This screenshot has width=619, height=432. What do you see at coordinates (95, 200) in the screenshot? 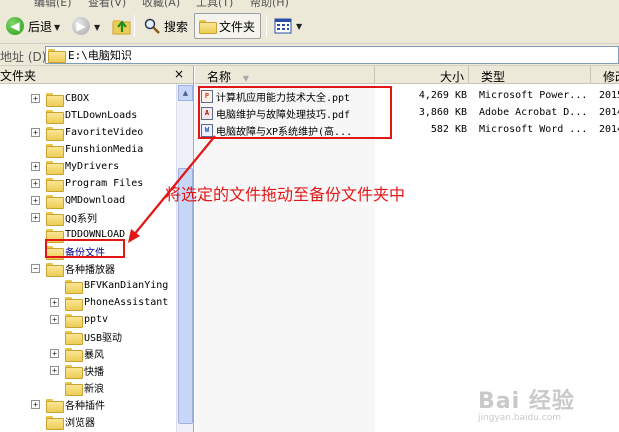
I see `tree-item-label: QMDownload` at bounding box center [95, 200].